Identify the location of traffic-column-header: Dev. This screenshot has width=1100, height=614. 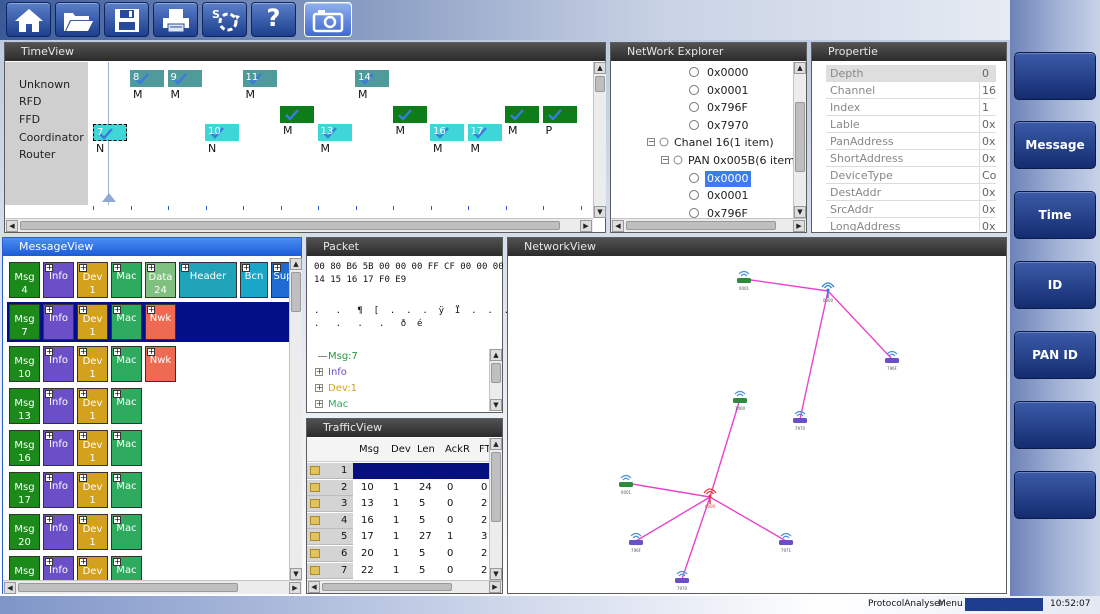
(401, 449).